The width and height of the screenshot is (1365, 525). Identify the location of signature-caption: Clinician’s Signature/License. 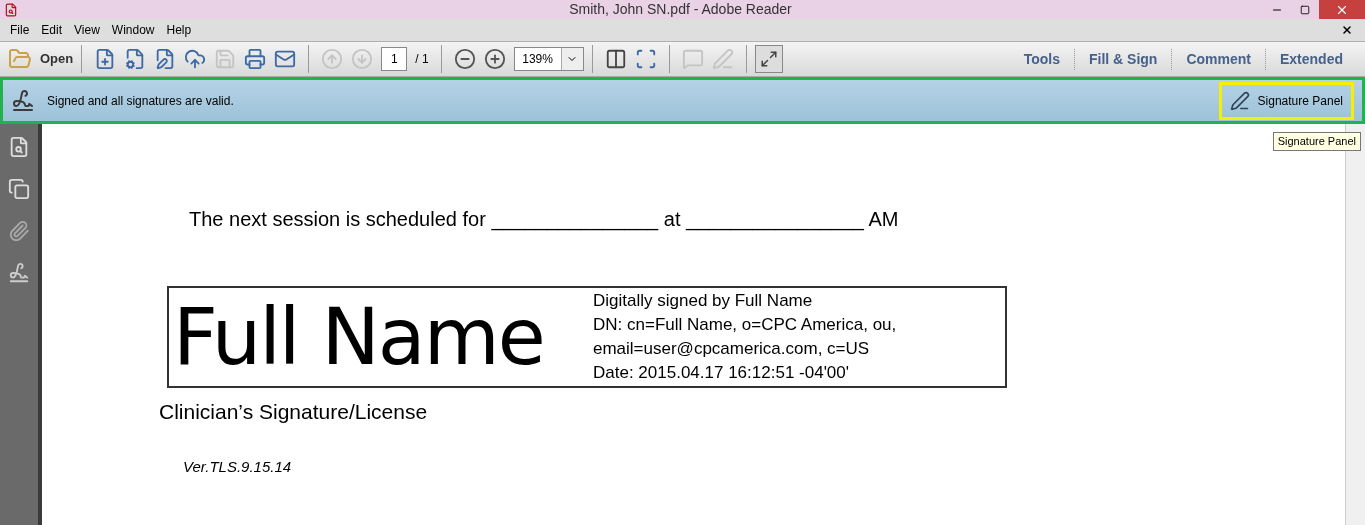
(294, 412).